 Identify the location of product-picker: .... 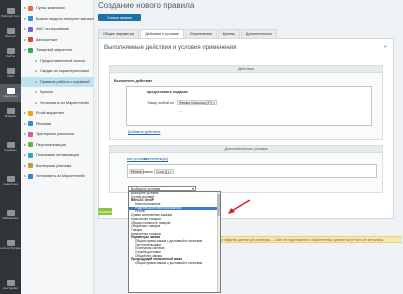
(180, 111).